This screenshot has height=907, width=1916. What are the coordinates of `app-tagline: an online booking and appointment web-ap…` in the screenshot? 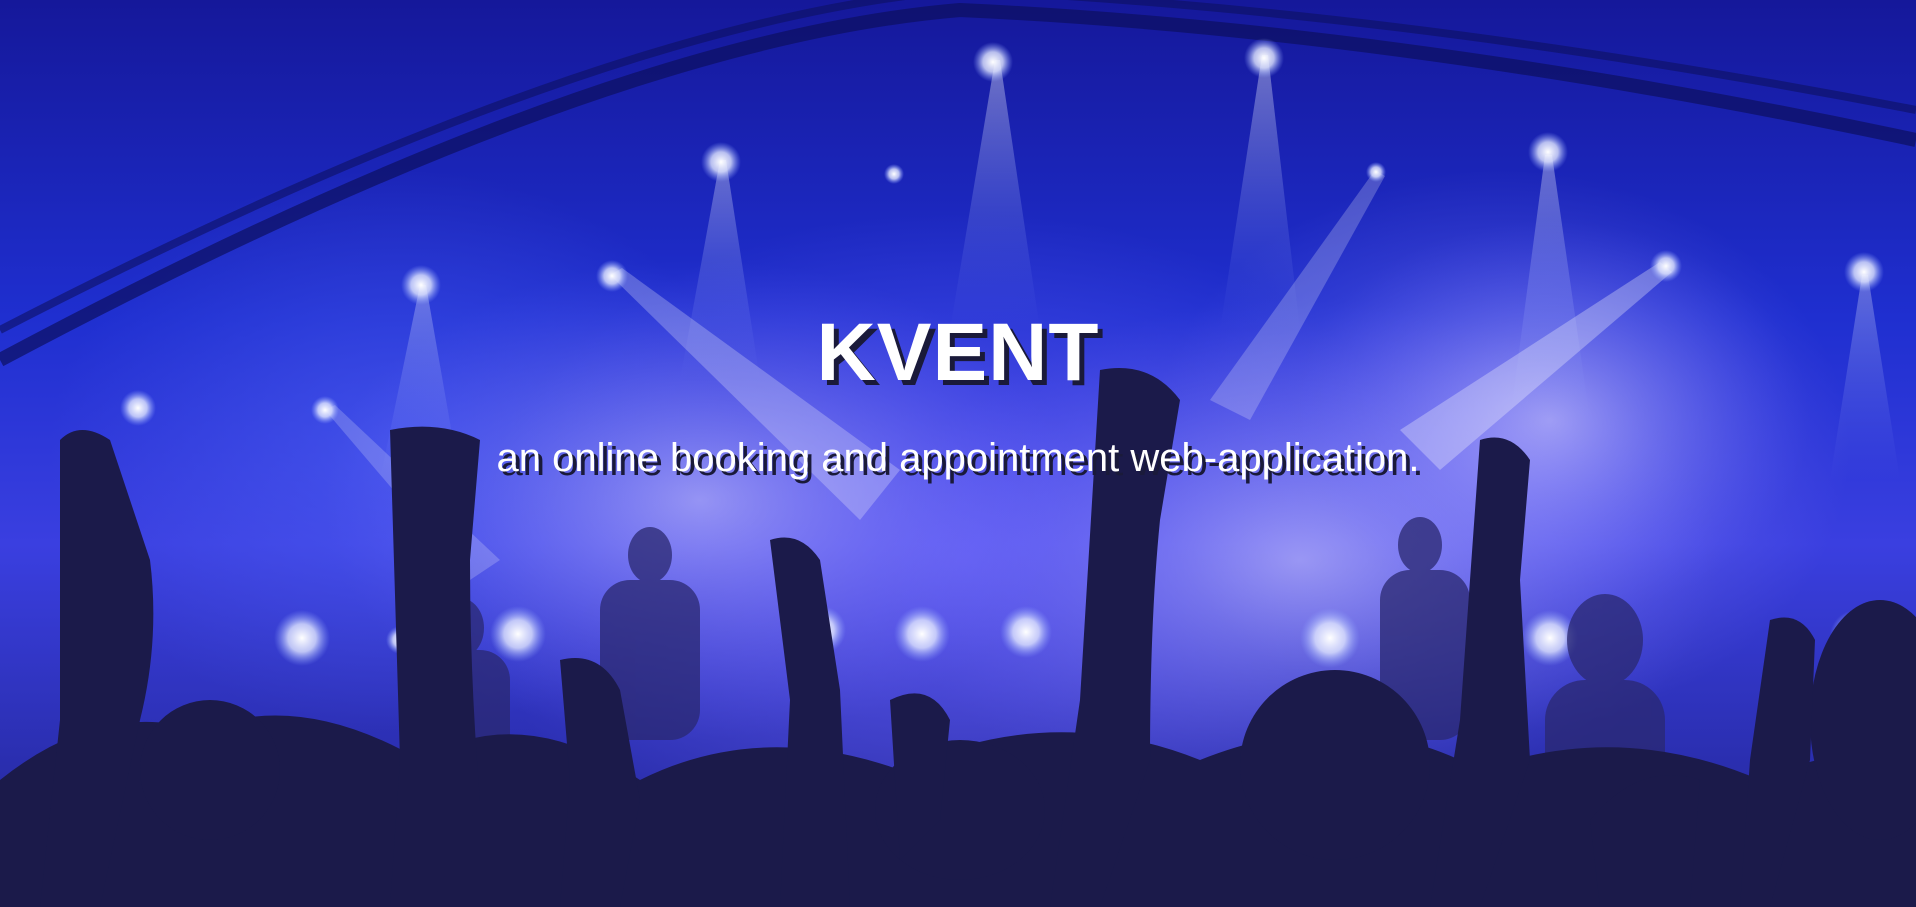 It's located at (958, 458).